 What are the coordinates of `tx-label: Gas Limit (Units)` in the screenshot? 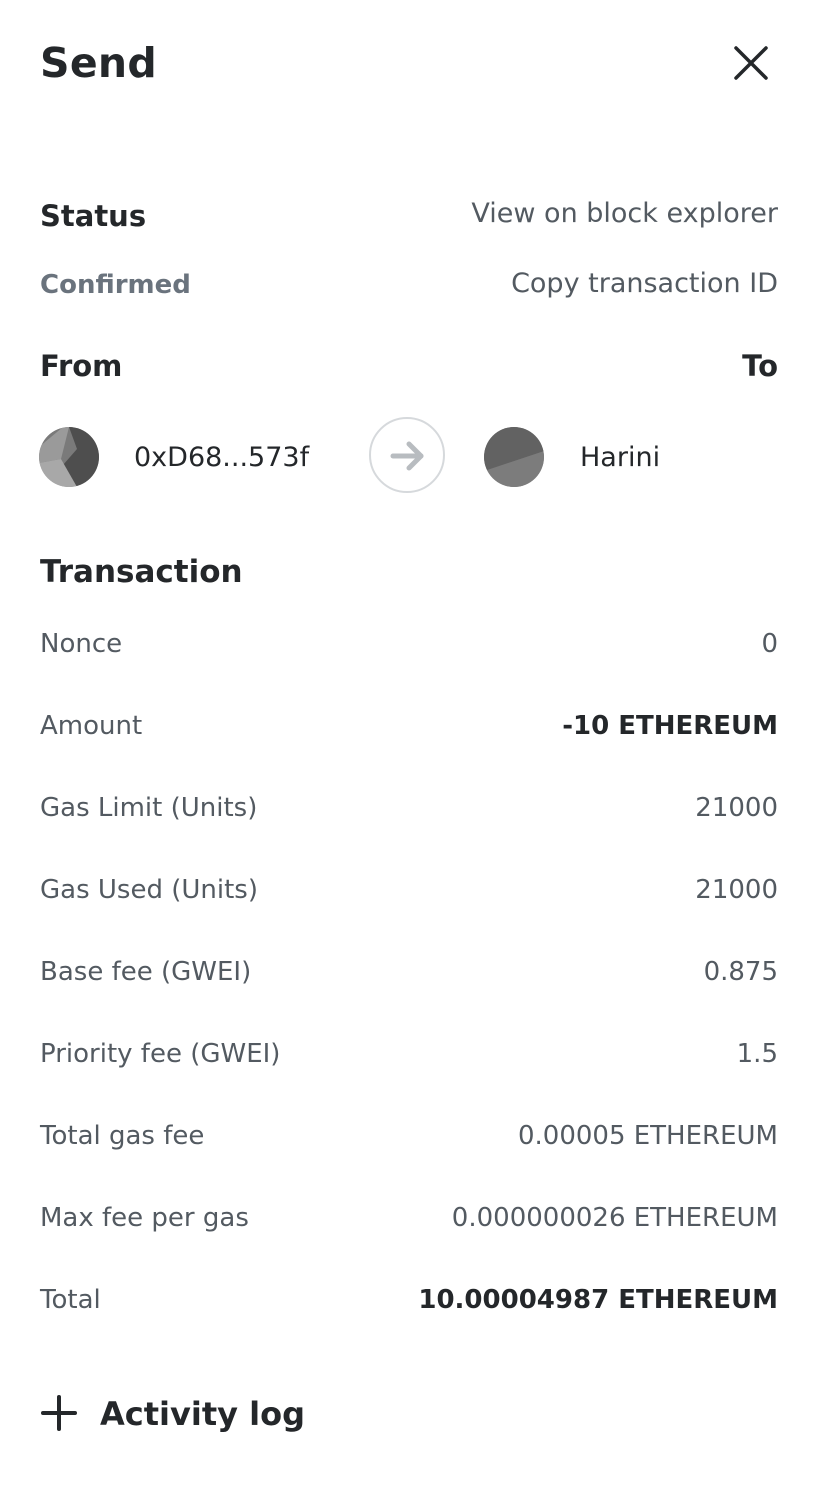 It's located at (149, 808).